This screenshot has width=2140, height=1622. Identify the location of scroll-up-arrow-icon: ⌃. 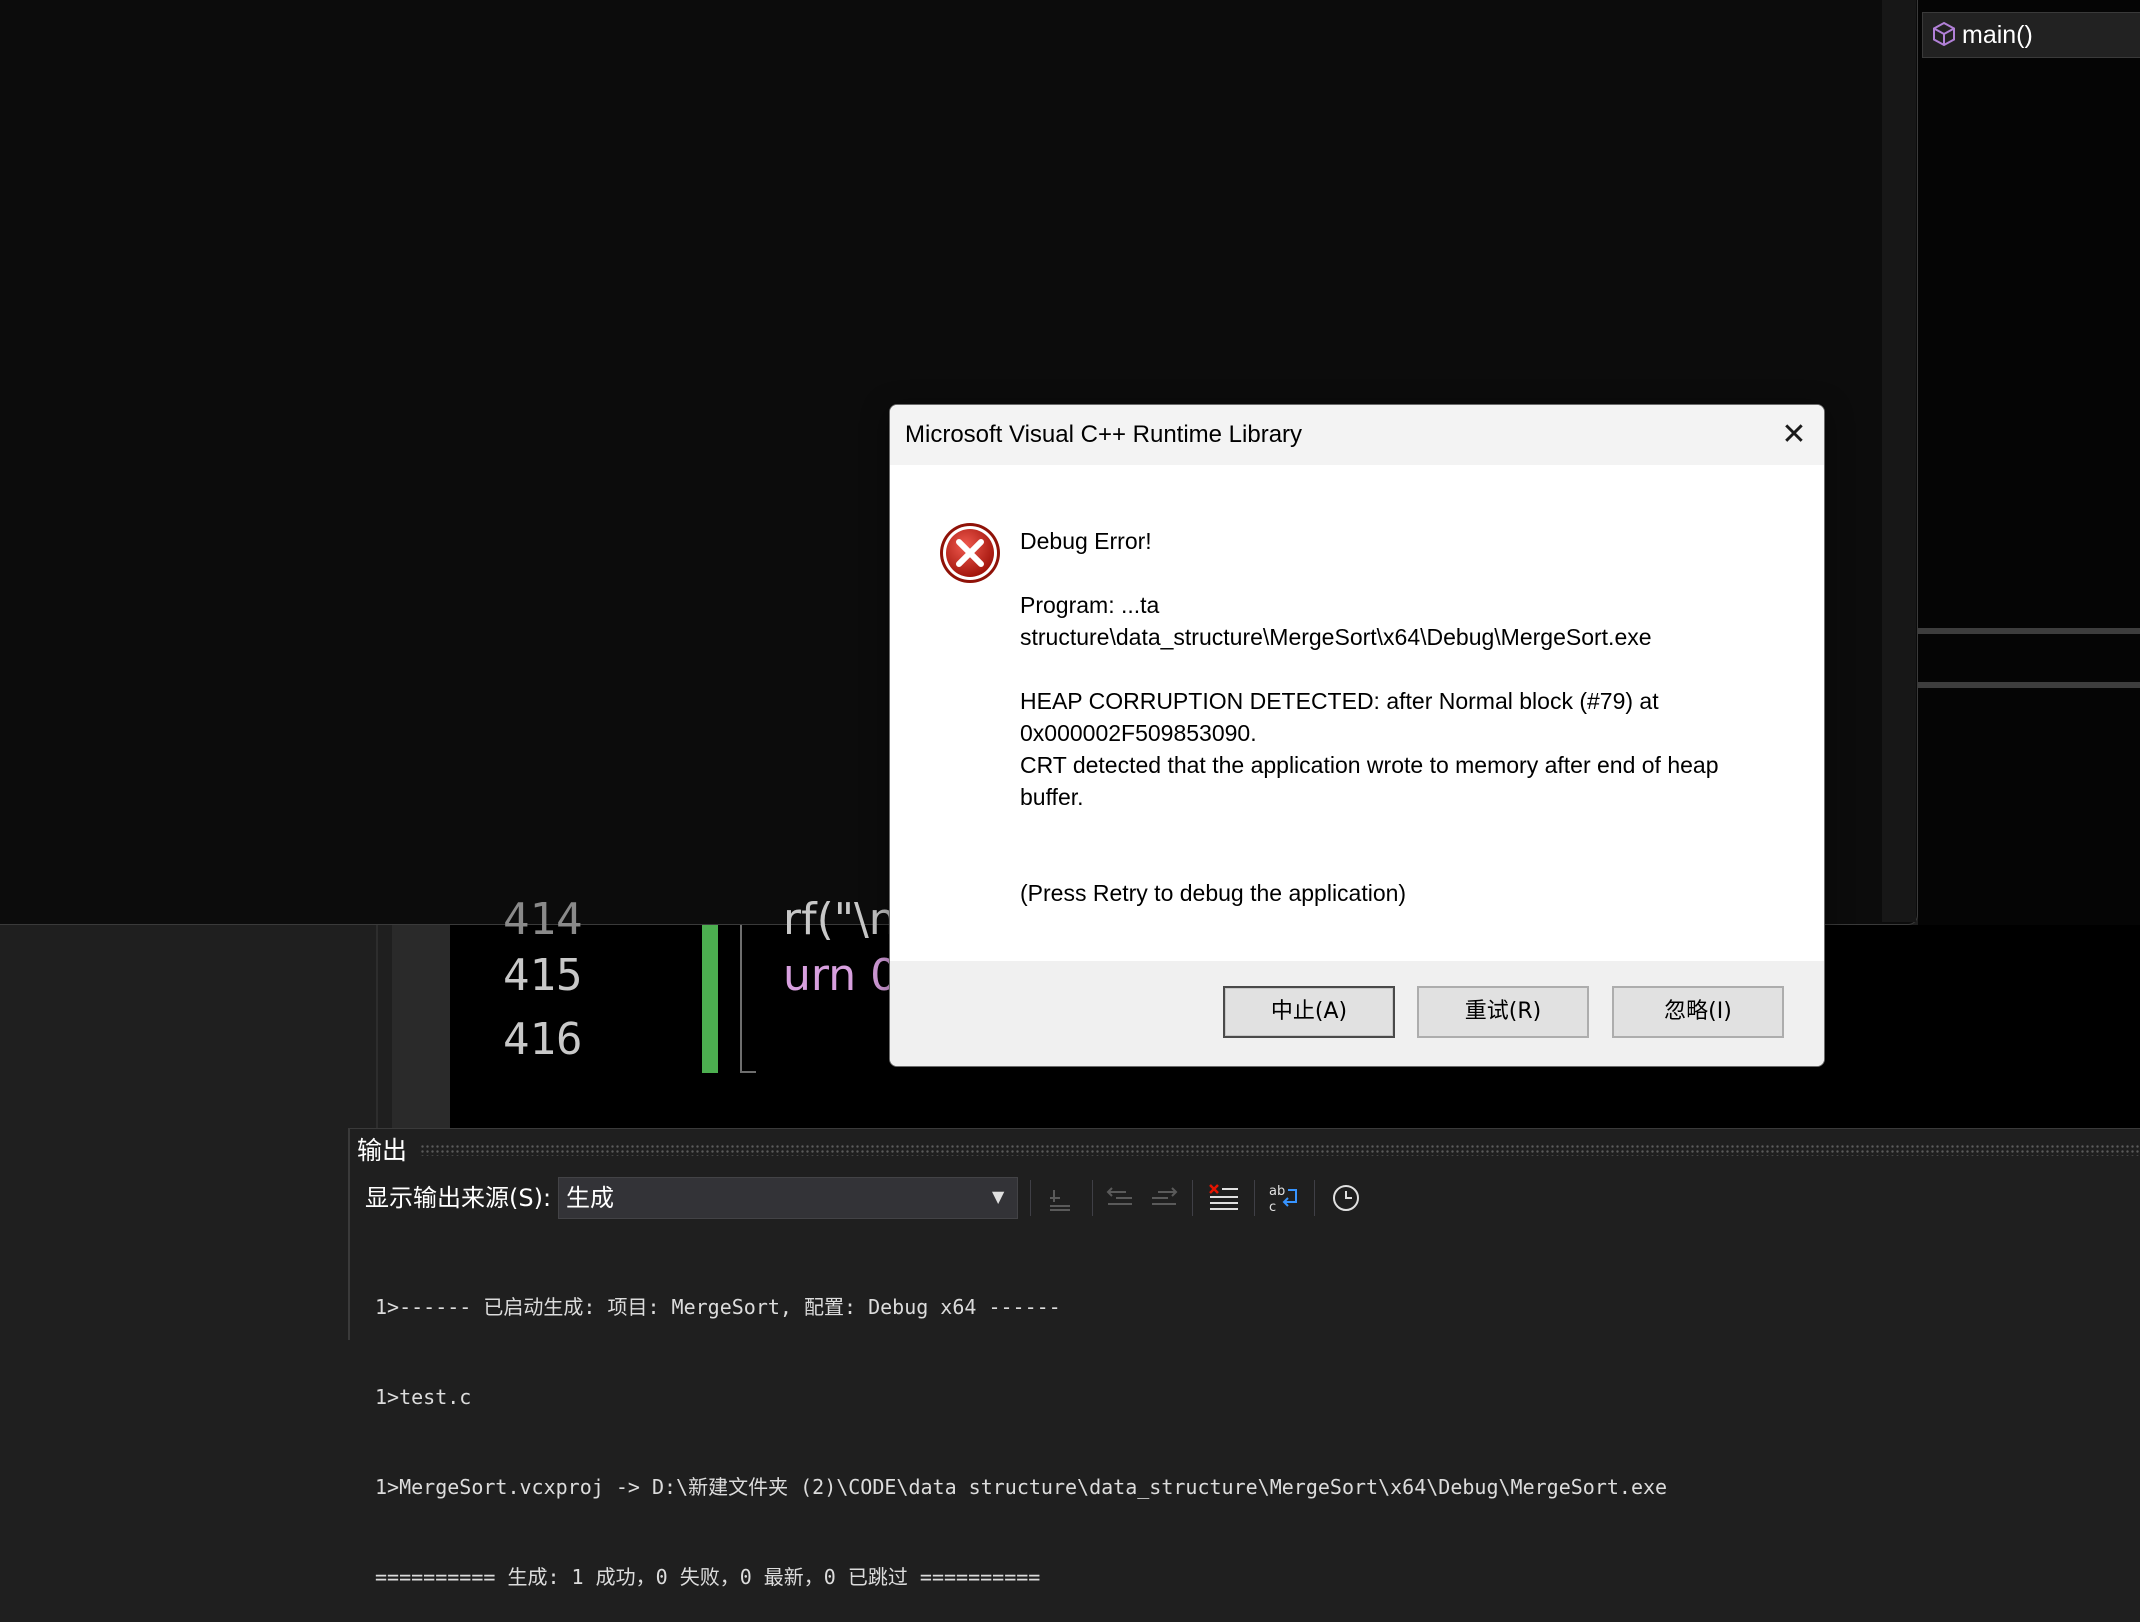
(1899, 5).